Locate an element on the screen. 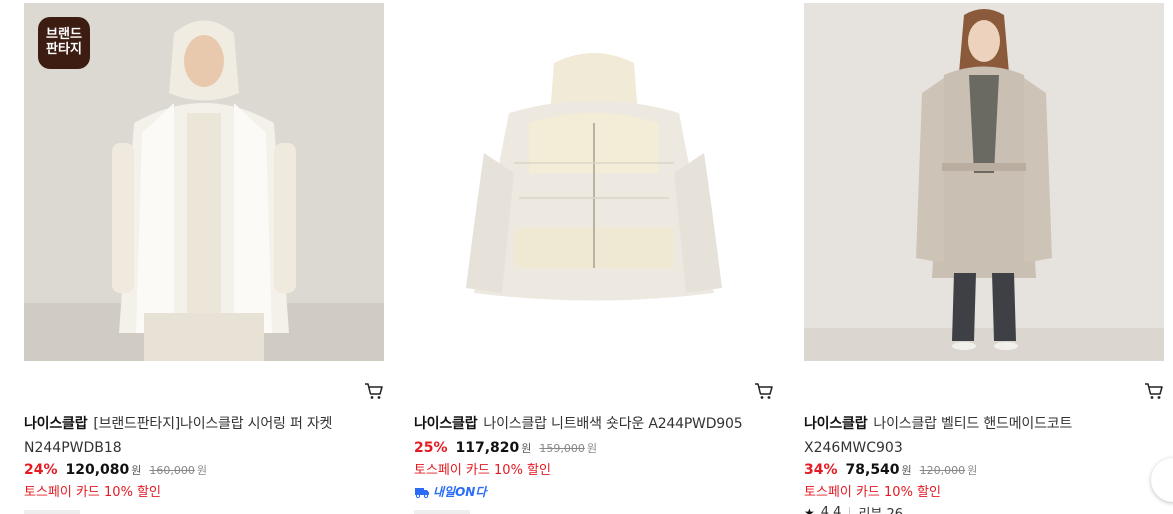 The width and height of the screenshot is (1173, 514). star-icon: ★ is located at coordinates (809, 509).